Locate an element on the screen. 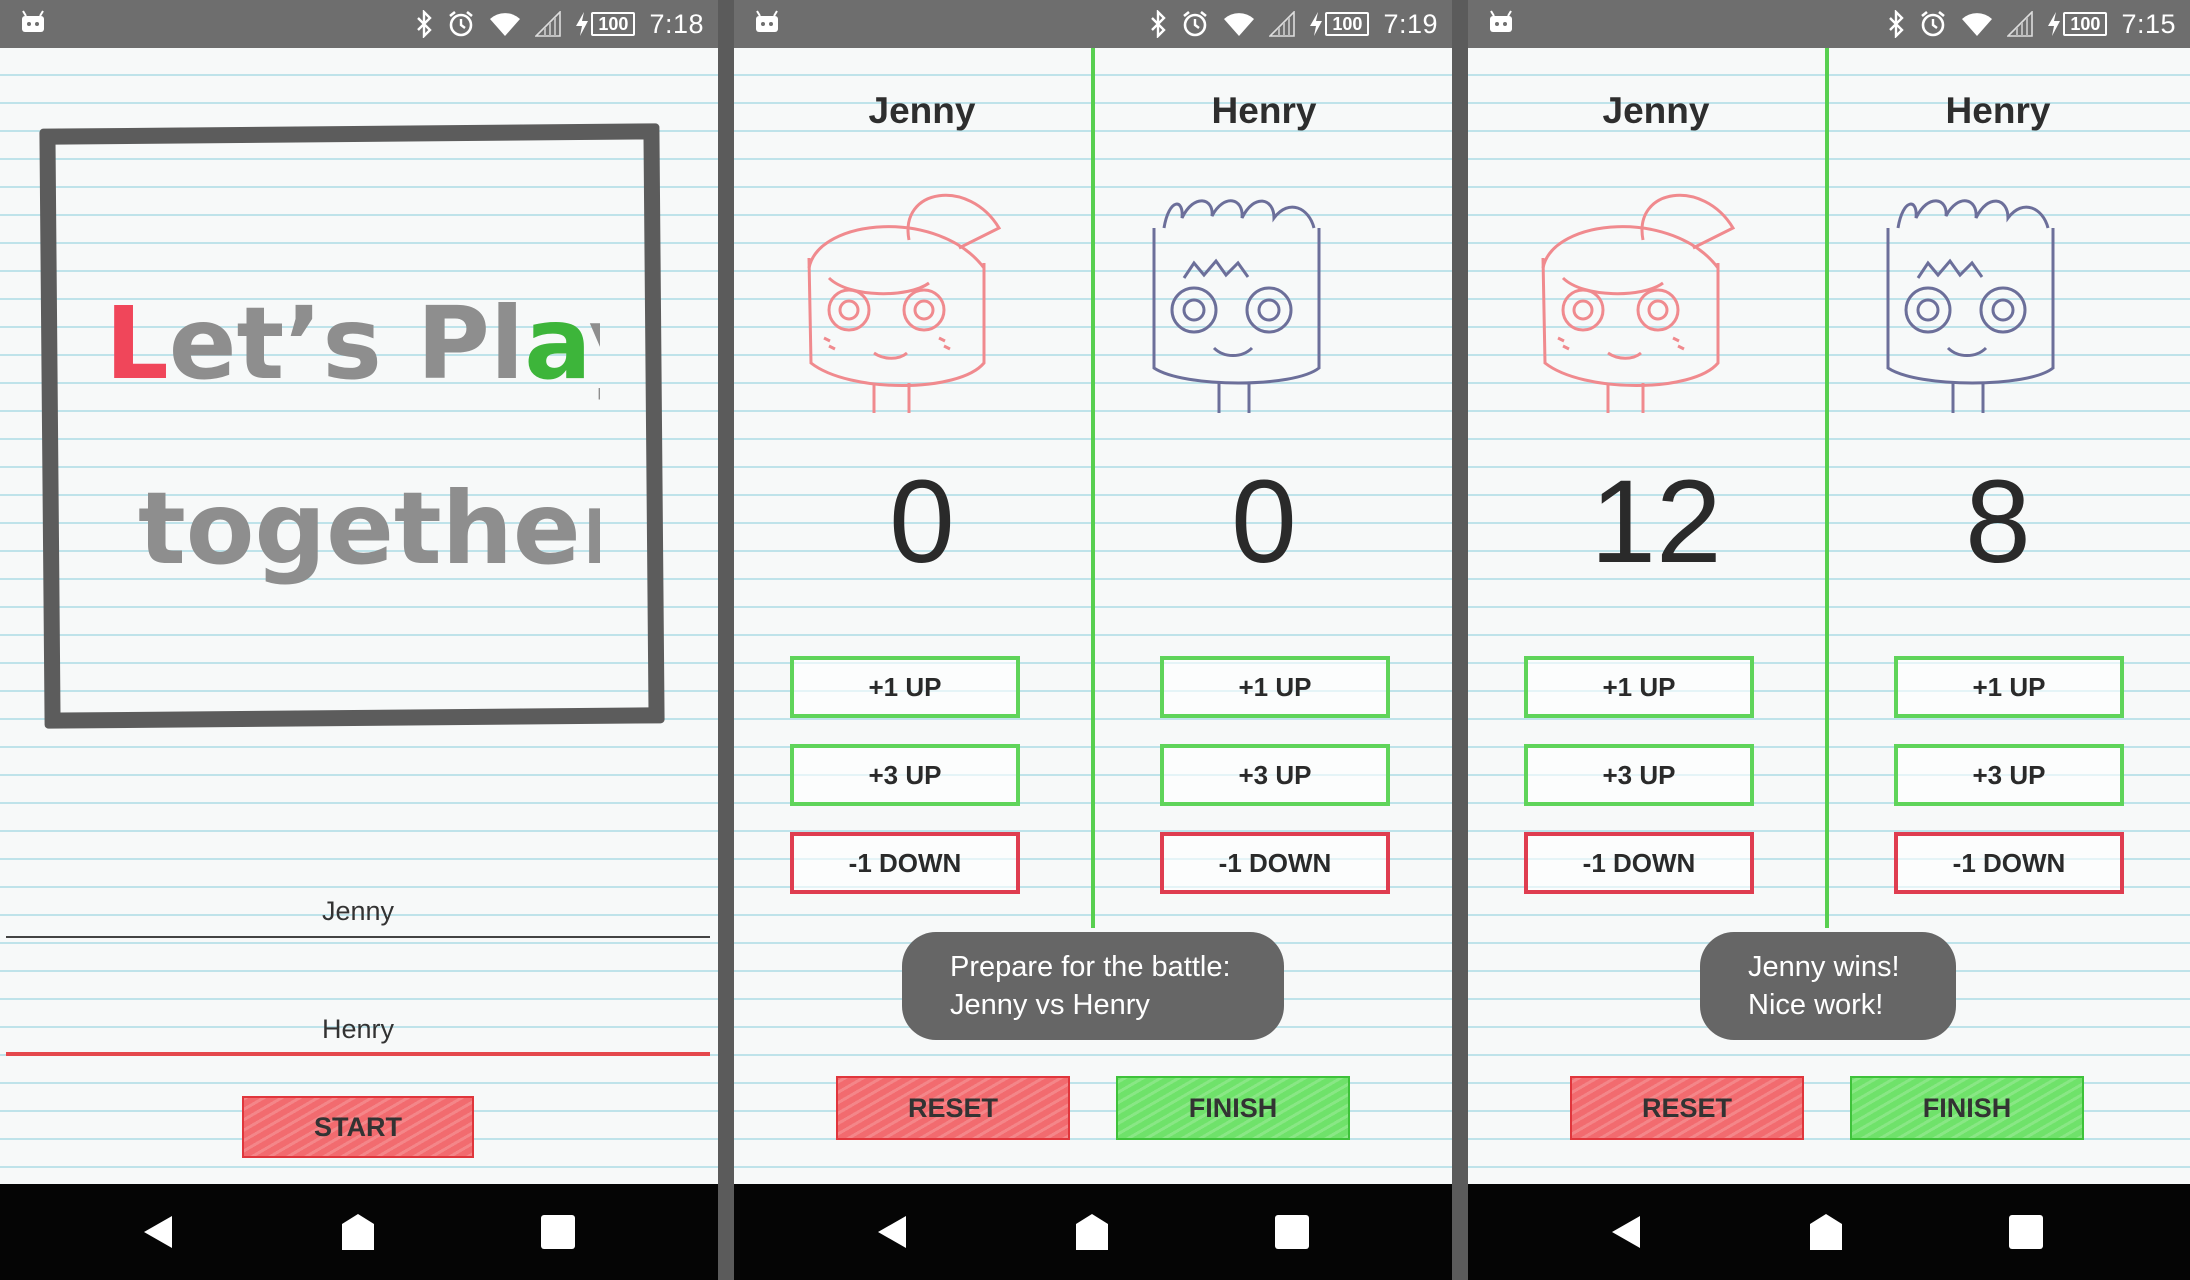 The width and height of the screenshot is (2190, 1280). title-letter-y: y is located at coordinates (594, 343).